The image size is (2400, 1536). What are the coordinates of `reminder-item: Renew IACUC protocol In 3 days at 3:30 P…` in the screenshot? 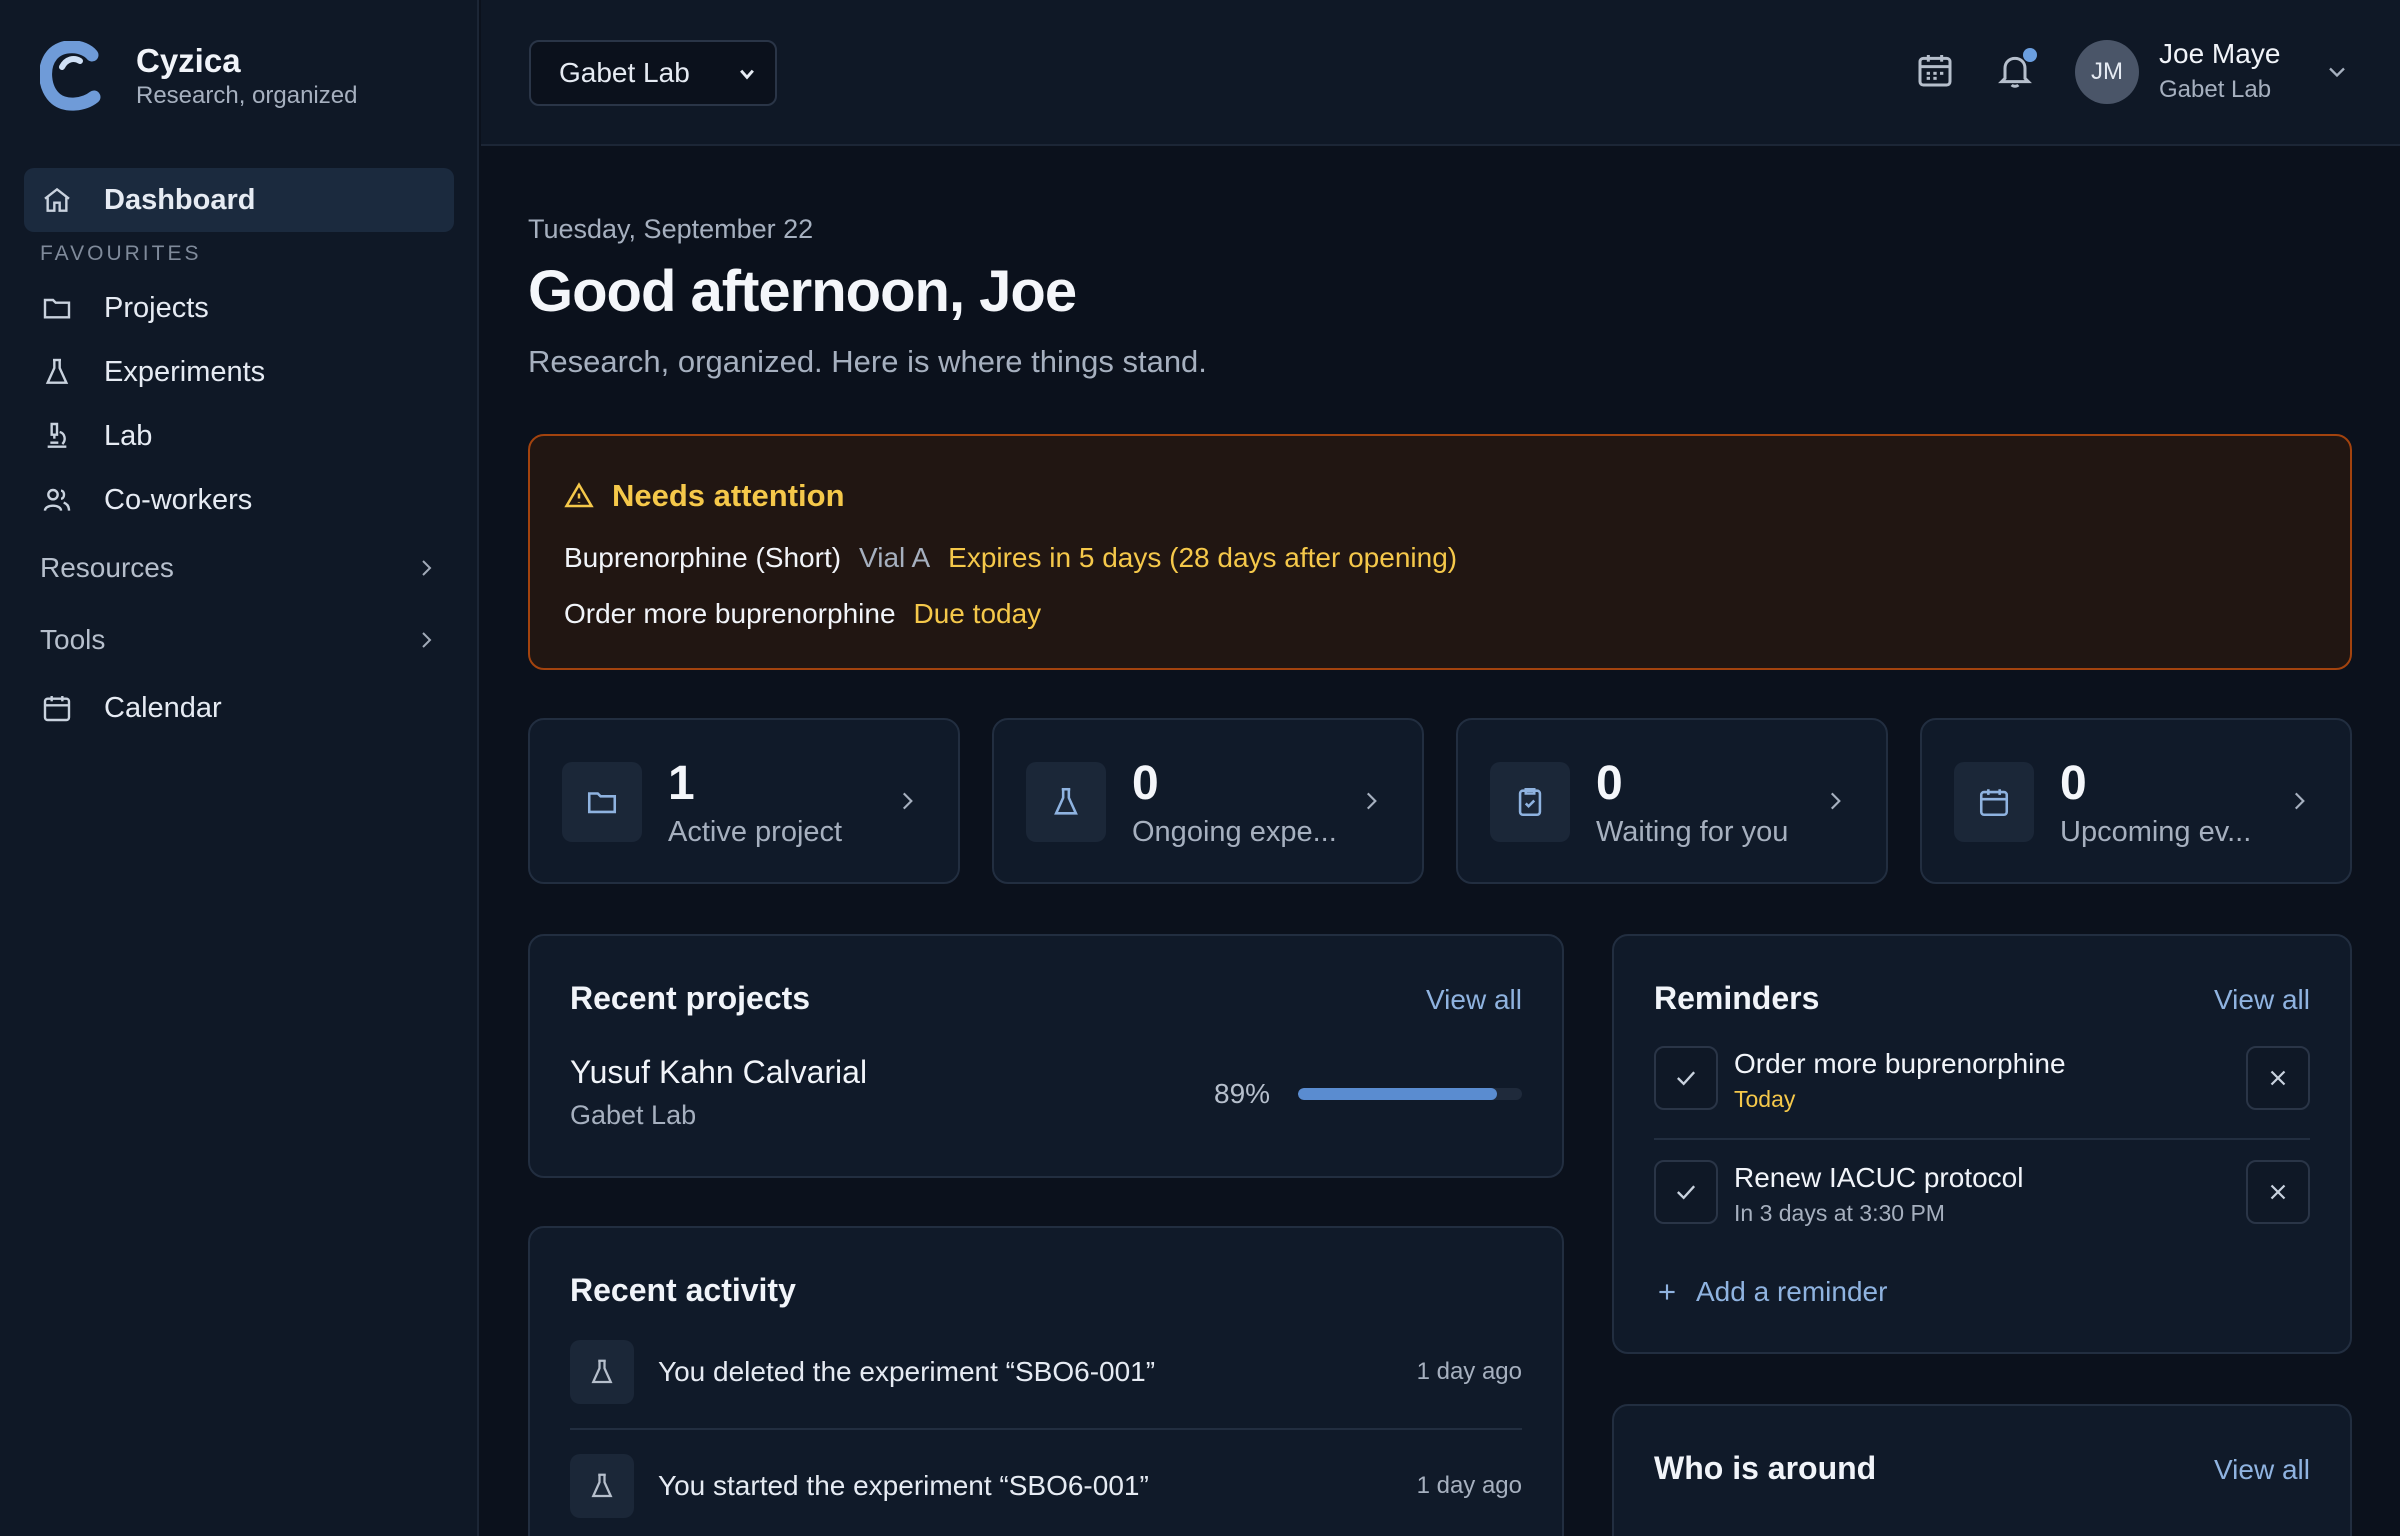 It's located at (1982, 1194).